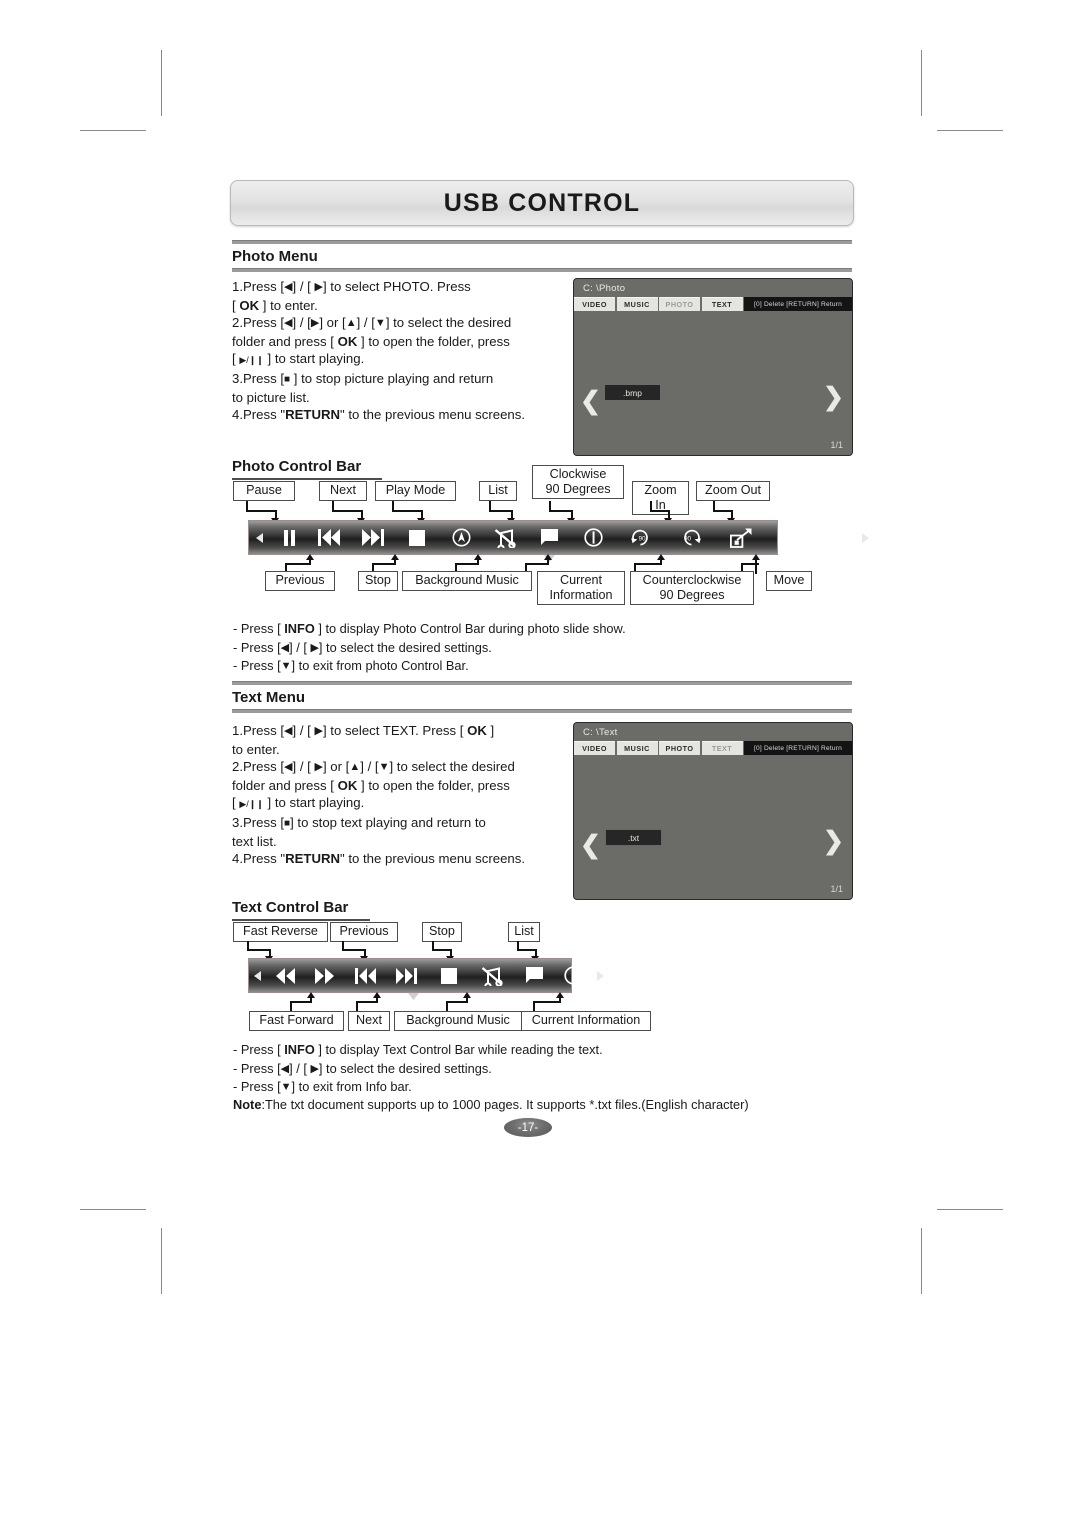  What do you see at coordinates (590, 401) in the screenshot?
I see `photo-prev-page-icon: ❮` at bounding box center [590, 401].